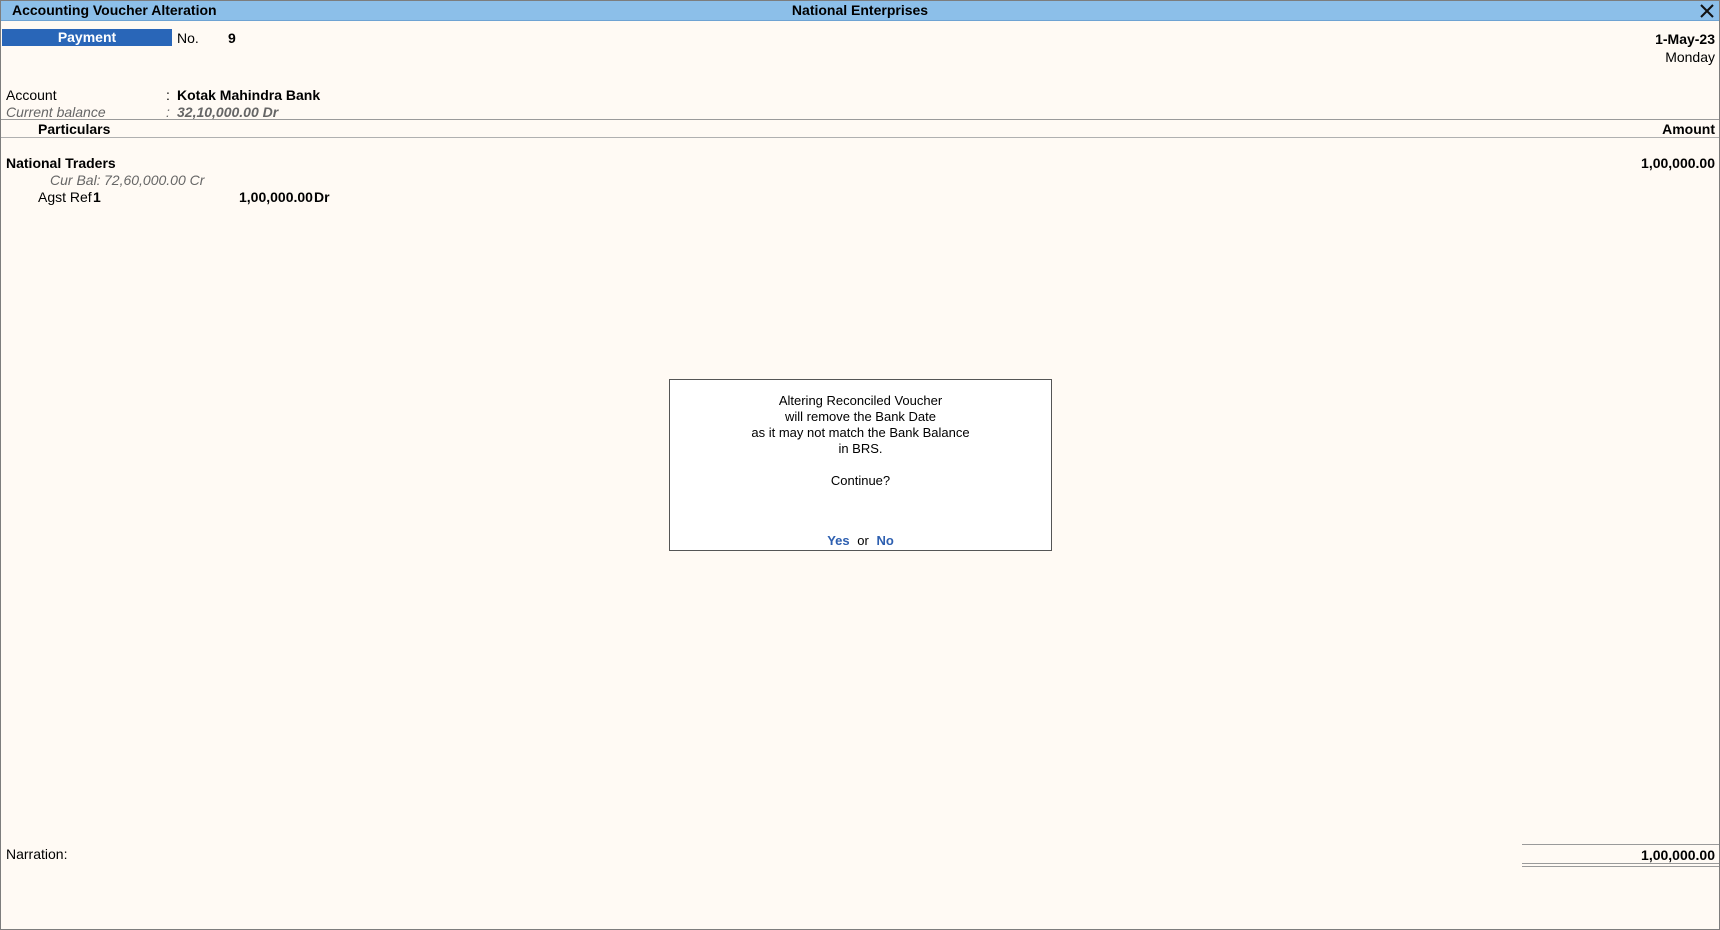 This screenshot has height=930, width=1720. What do you see at coordinates (168, 95) in the screenshot?
I see `account-colon: :` at bounding box center [168, 95].